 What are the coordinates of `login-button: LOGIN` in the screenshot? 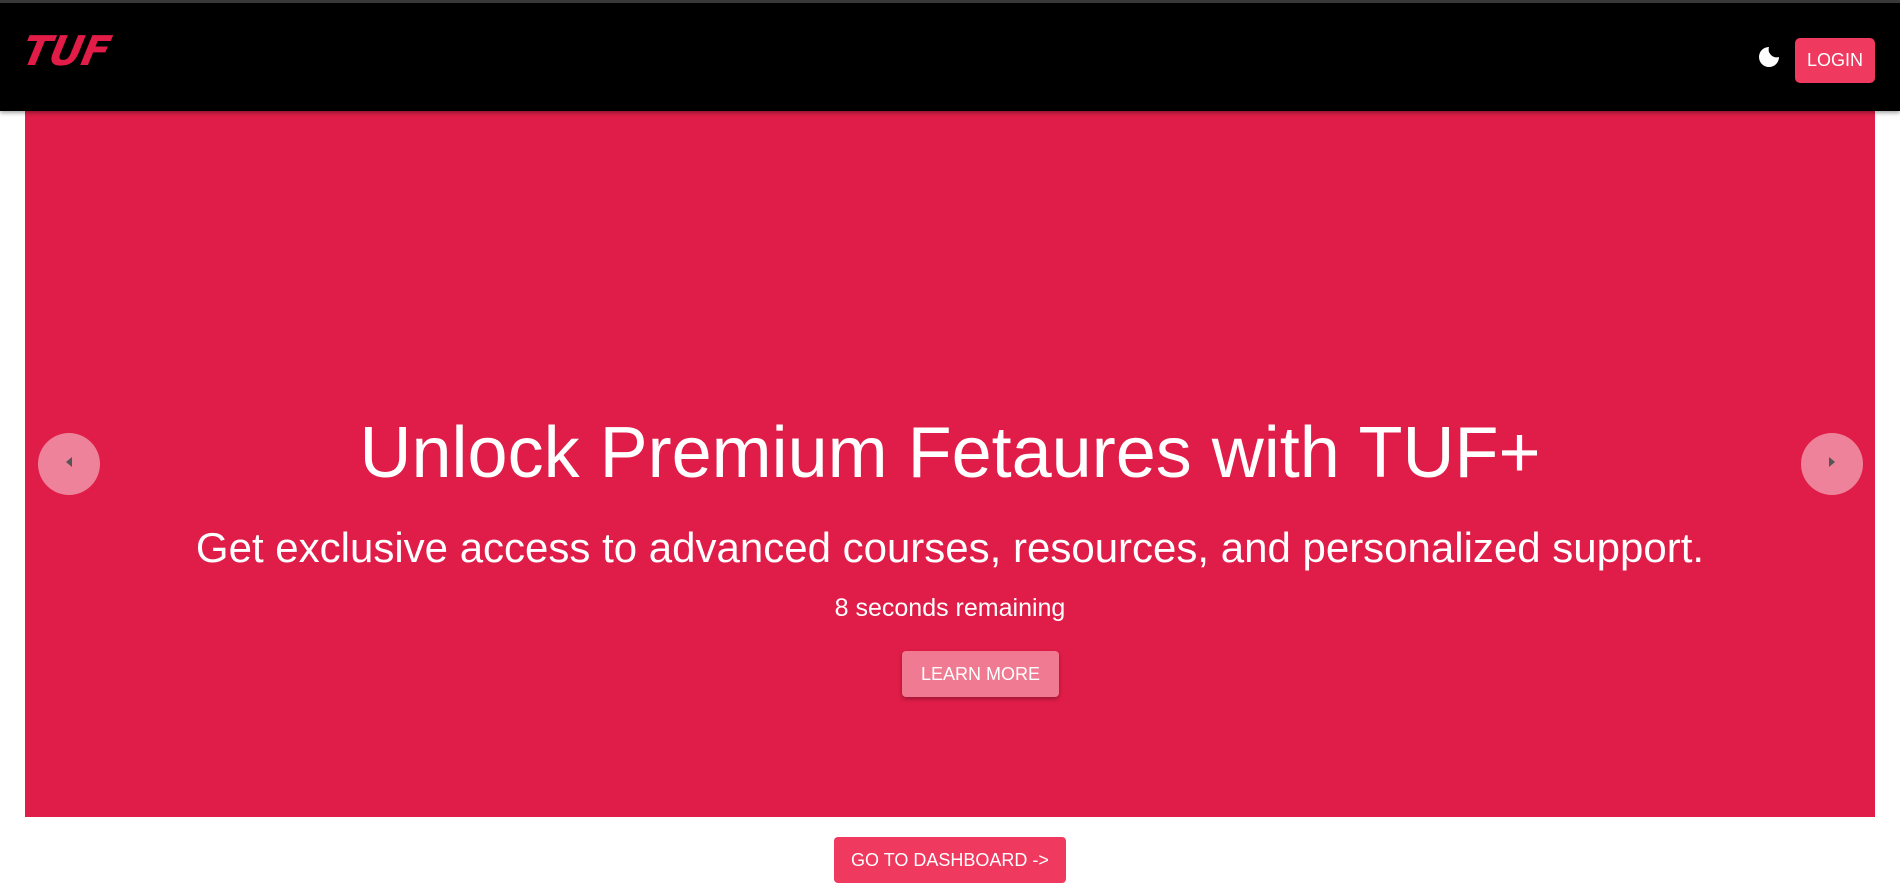 It's located at (1835, 60).